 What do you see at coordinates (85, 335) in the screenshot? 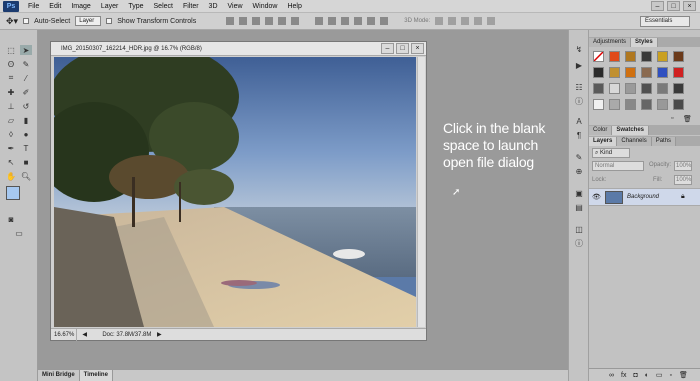
I see `status-arrow-icon: ◀` at bounding box center [85, 335].